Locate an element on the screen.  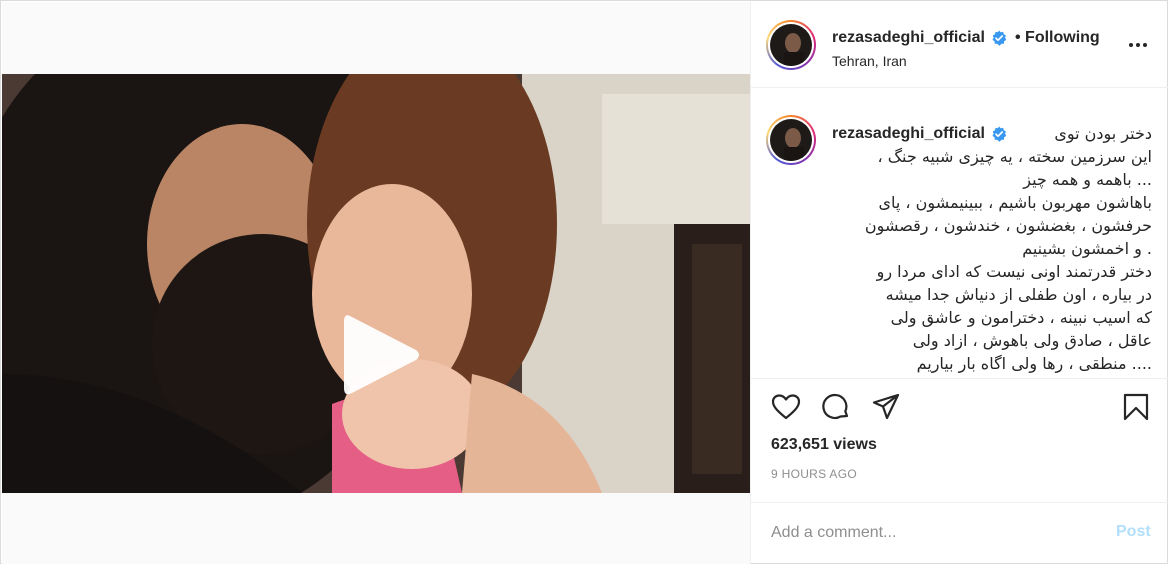
view-count: 623,651 views is located at coordinates (824, 445).